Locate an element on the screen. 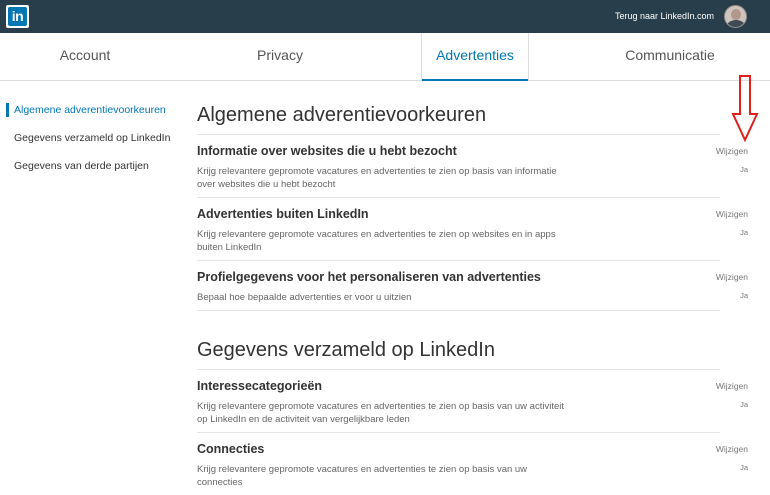 This screenshot has width=770, height=495. avatar-body is located at coordinates (736, 23).